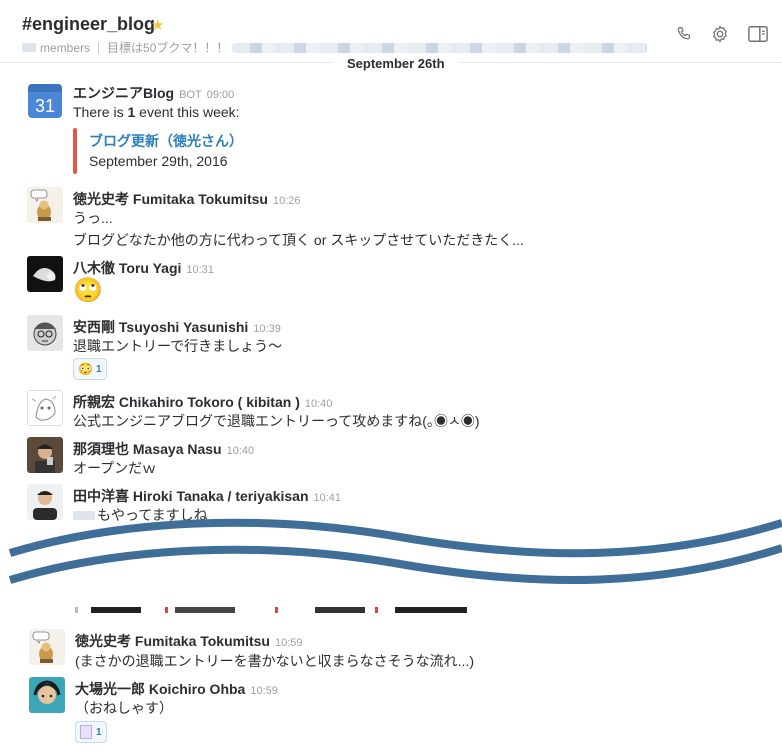 The height and width of the screenshot is (754, 782). I want to click on message-text: (まさかの退職エントリーを書かないと収まらなさそうな流れ...), so click(274, 661).